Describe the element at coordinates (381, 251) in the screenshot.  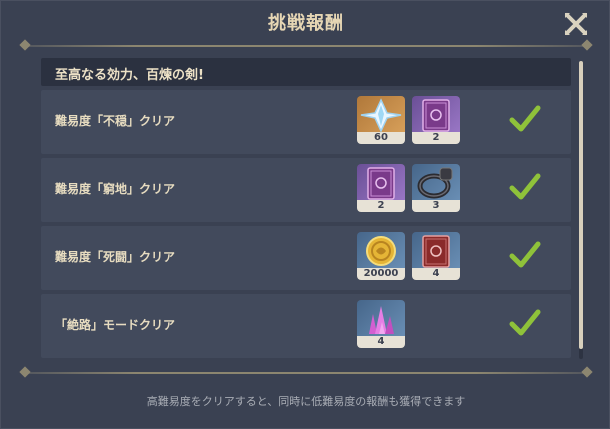
I see `mora-coin-icon` at that location.